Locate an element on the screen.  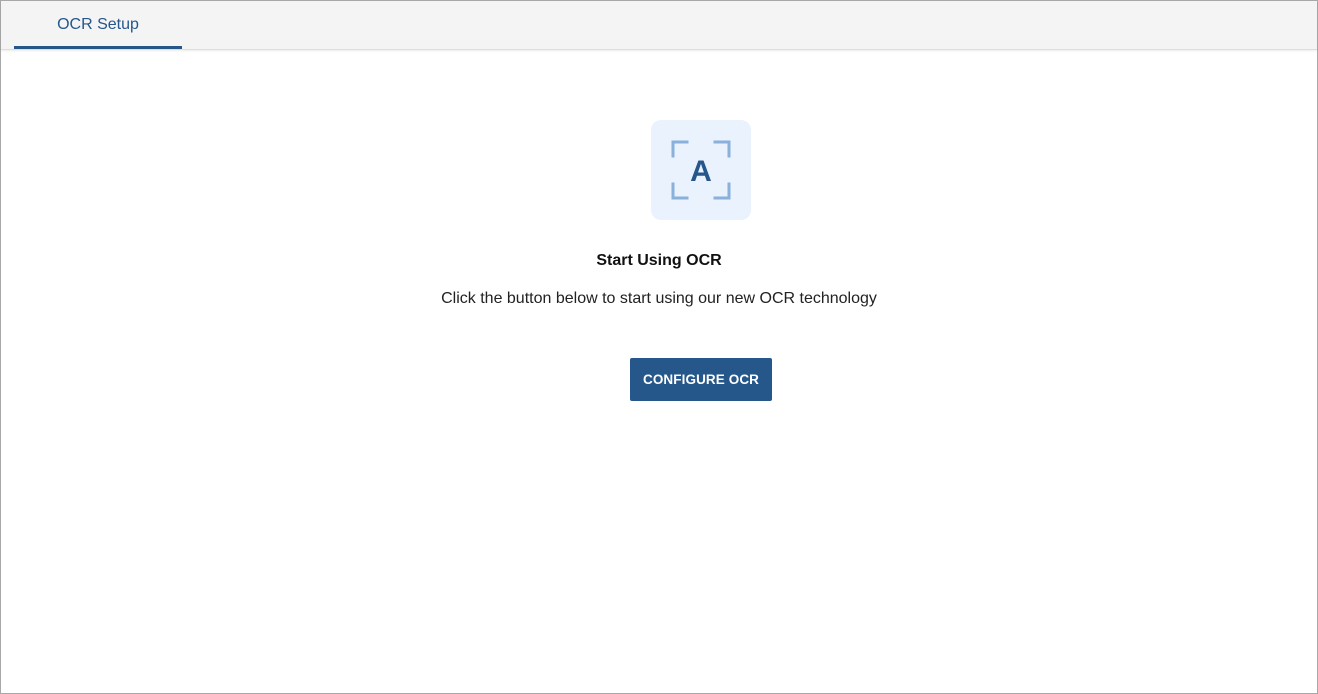
corner-bottom-right is located at coordinates (722, 191).